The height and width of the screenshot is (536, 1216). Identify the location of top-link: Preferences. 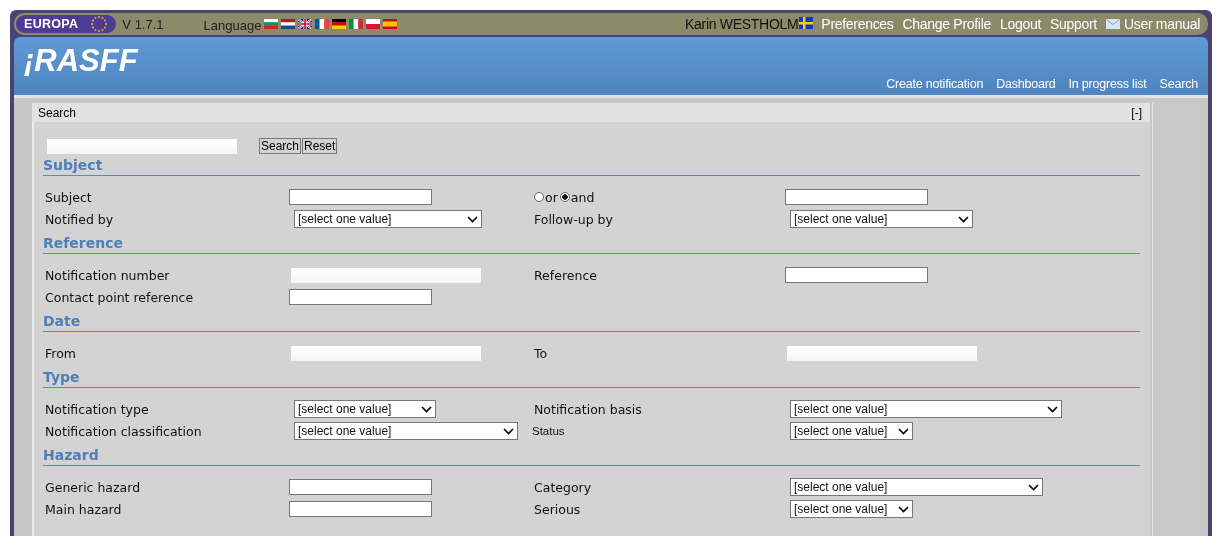
(857, 24).